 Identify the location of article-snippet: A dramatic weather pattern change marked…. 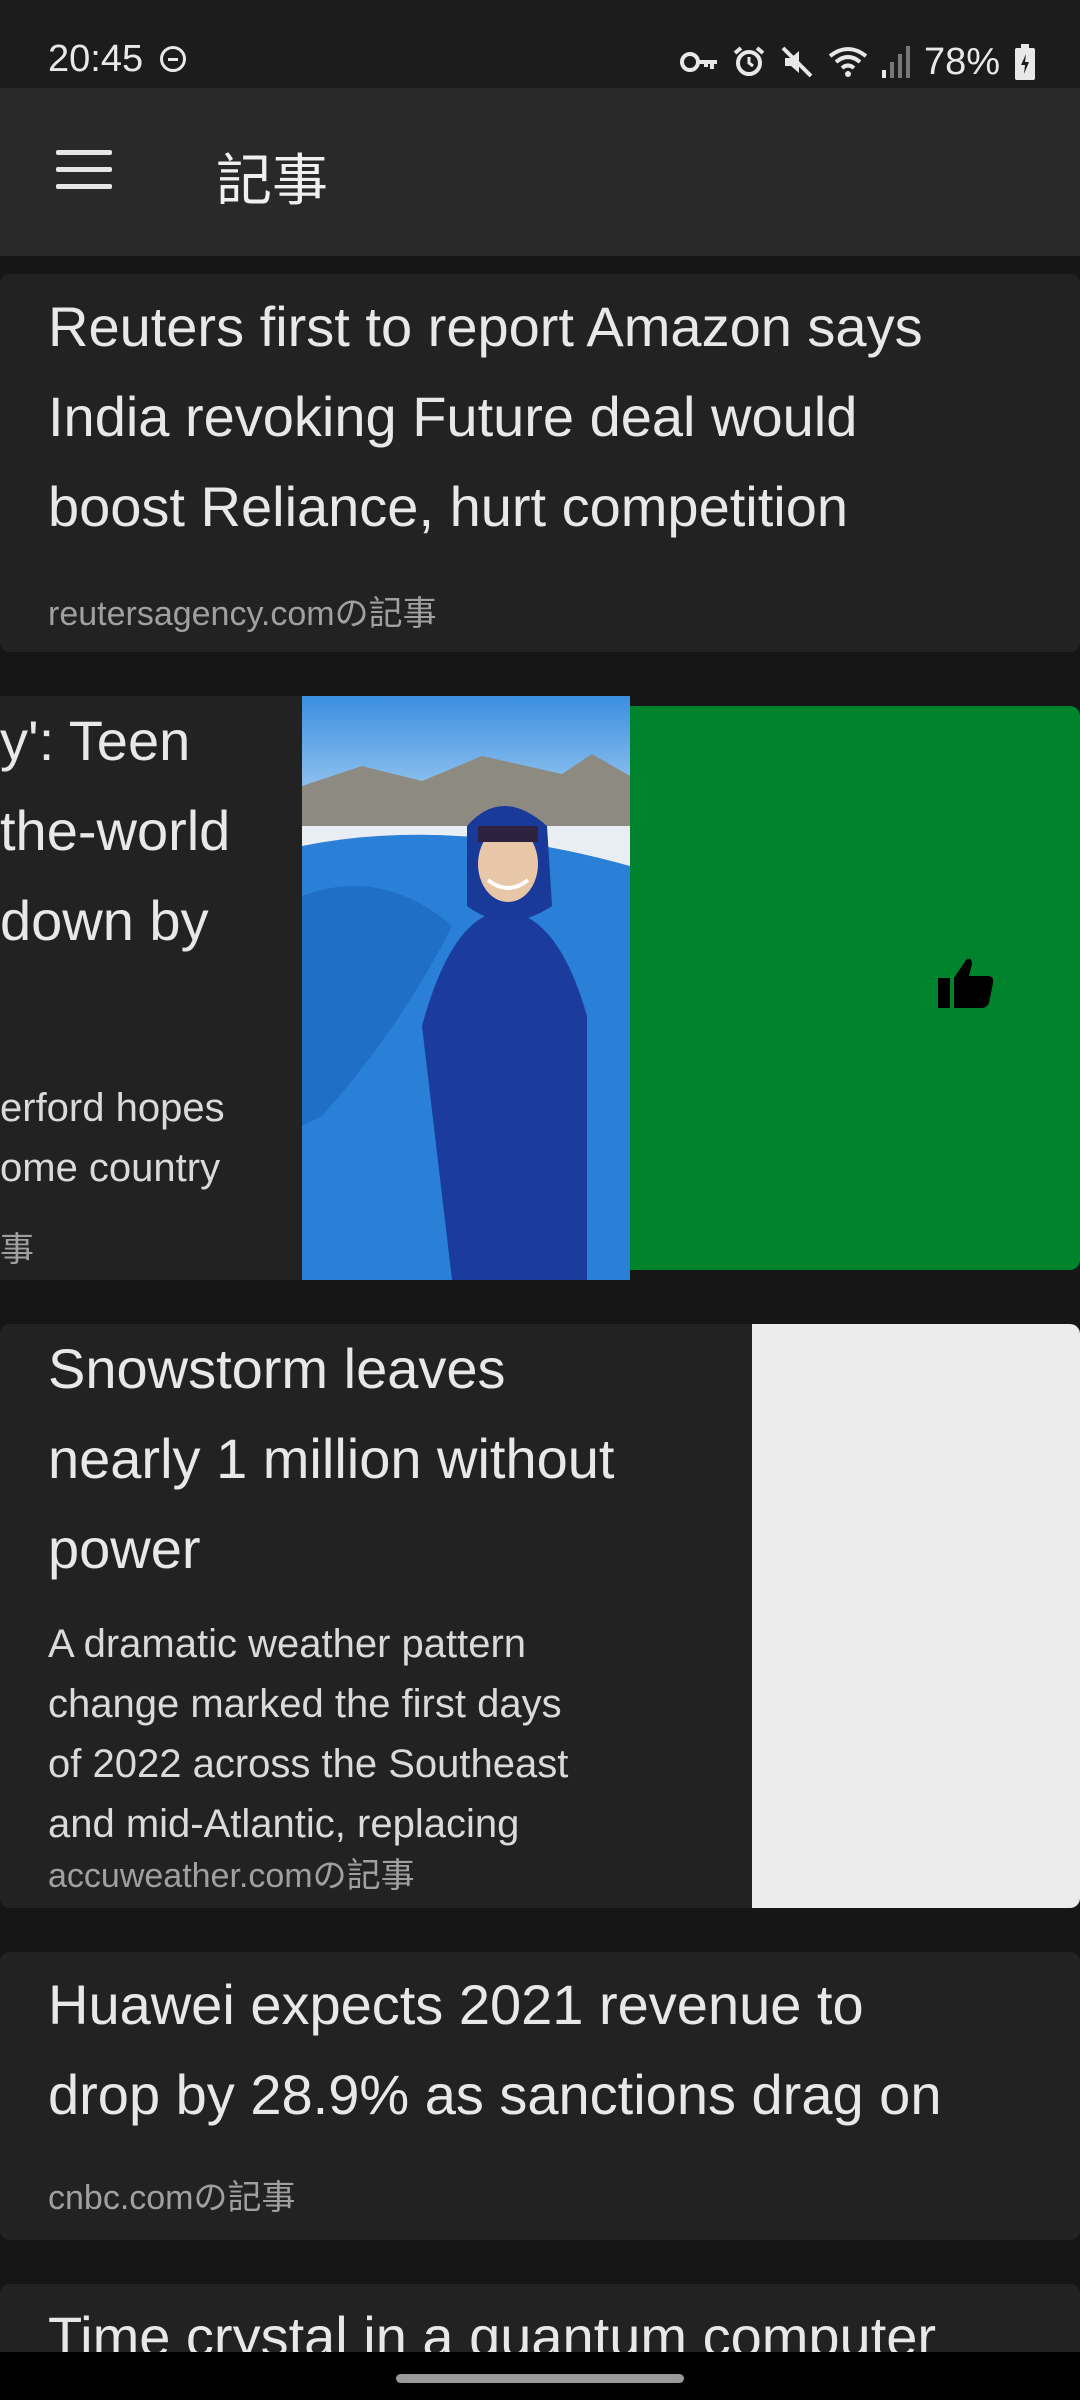
(308, 1734).